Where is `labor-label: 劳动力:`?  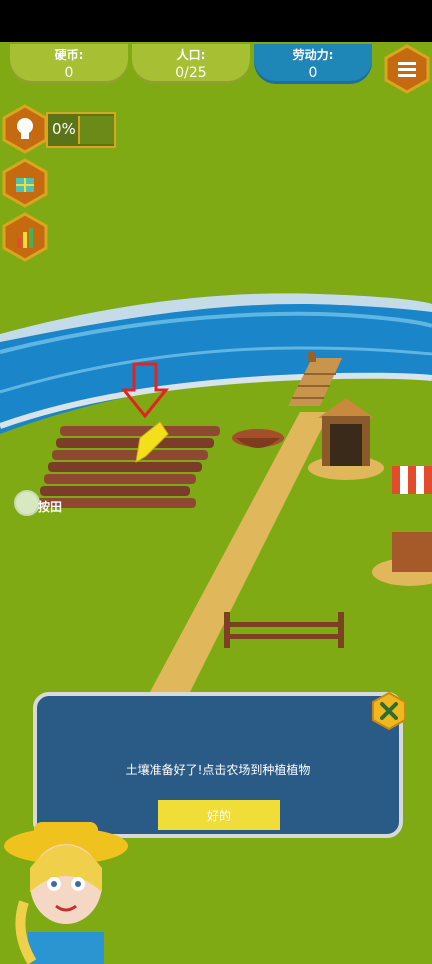
labor-label: 劳动力: is located at coordinates (313, 55).